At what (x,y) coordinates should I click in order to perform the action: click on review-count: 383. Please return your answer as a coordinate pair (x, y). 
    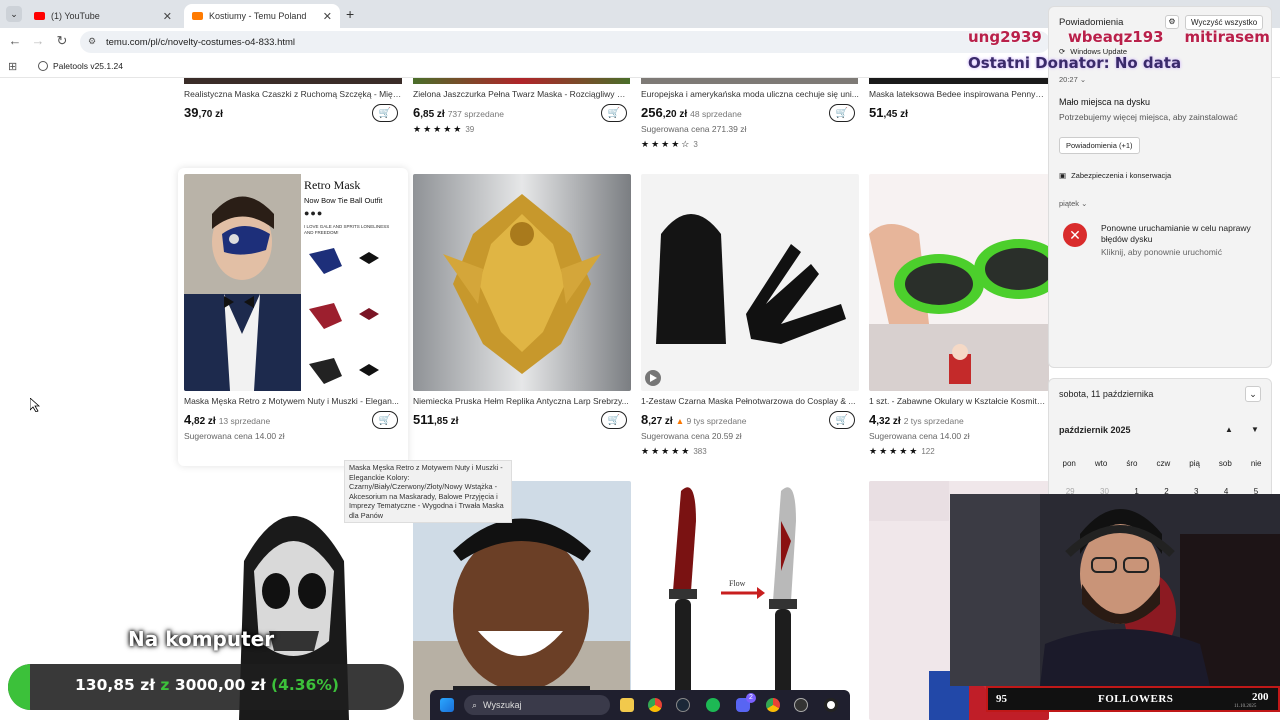
    Looking at the image, I should click on (700, 451).